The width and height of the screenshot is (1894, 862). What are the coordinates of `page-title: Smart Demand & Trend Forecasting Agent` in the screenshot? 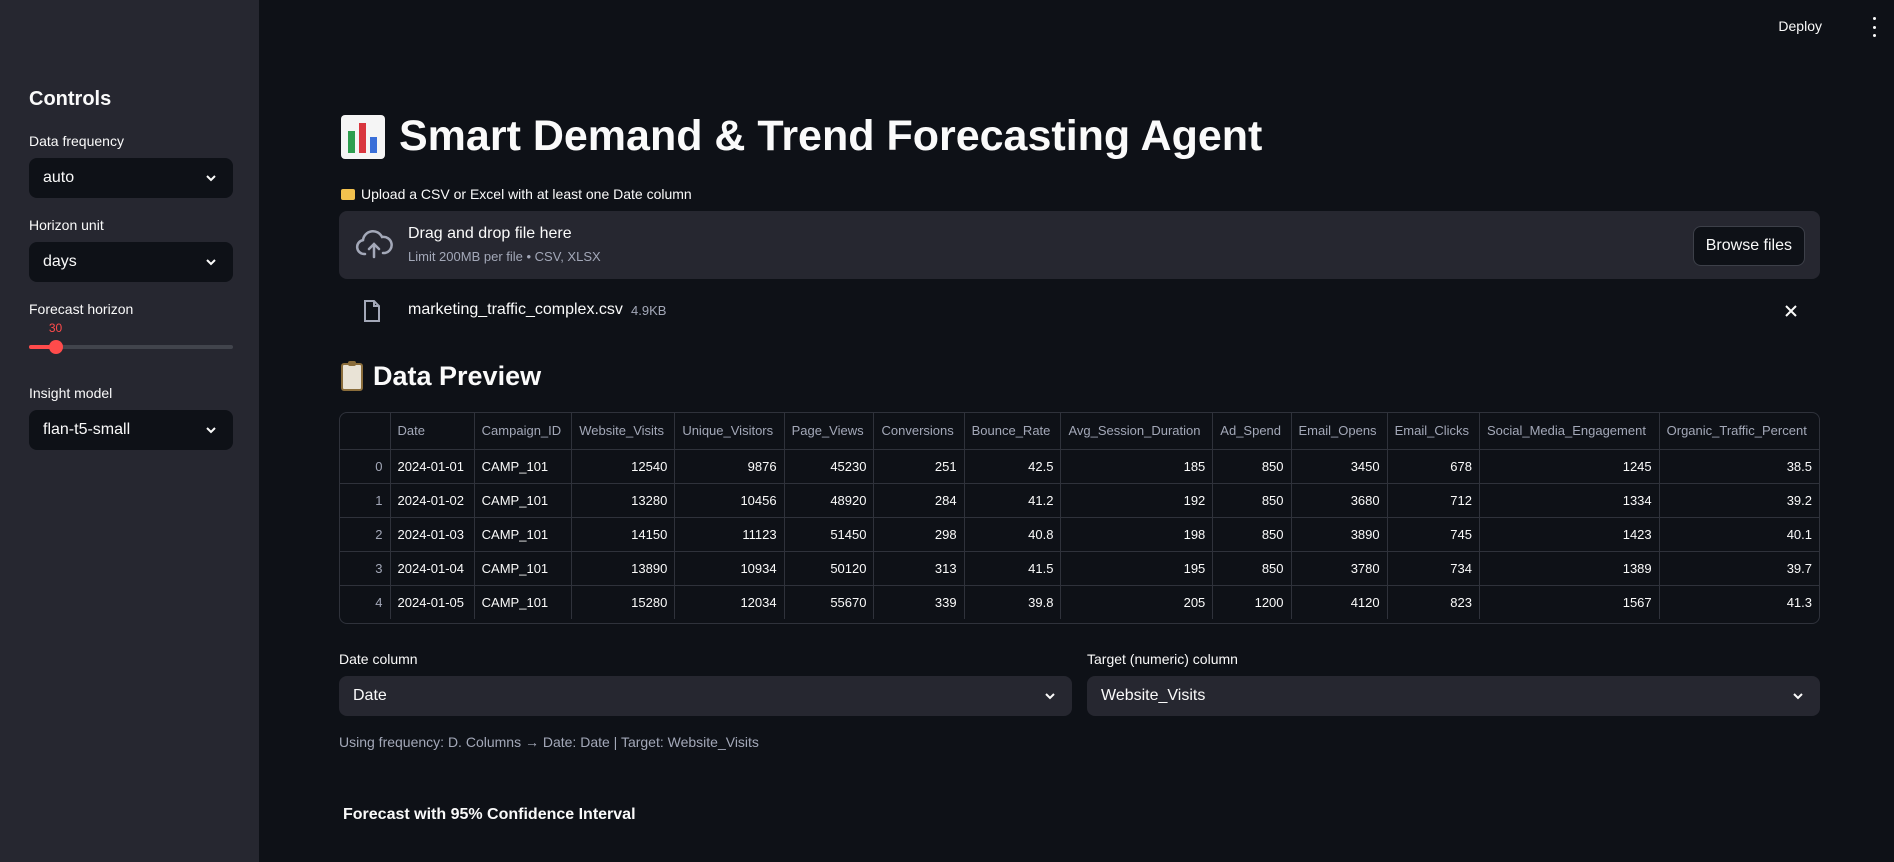 It's located at (801, 136).